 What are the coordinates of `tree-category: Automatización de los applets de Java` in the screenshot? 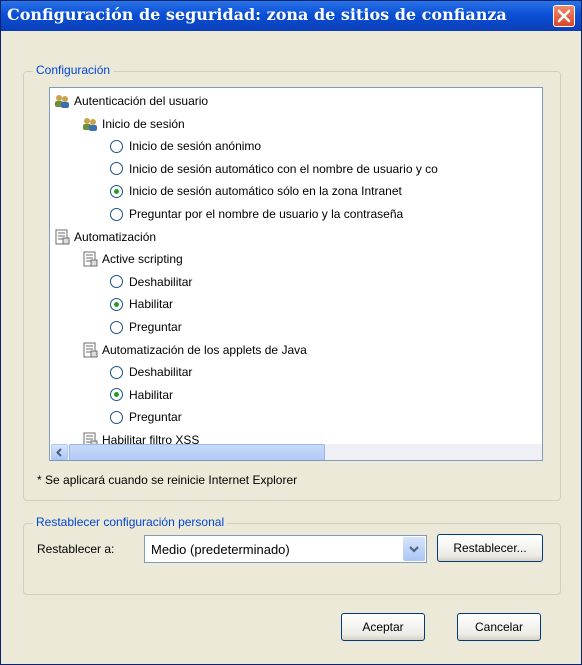 It's located at (194, 350).